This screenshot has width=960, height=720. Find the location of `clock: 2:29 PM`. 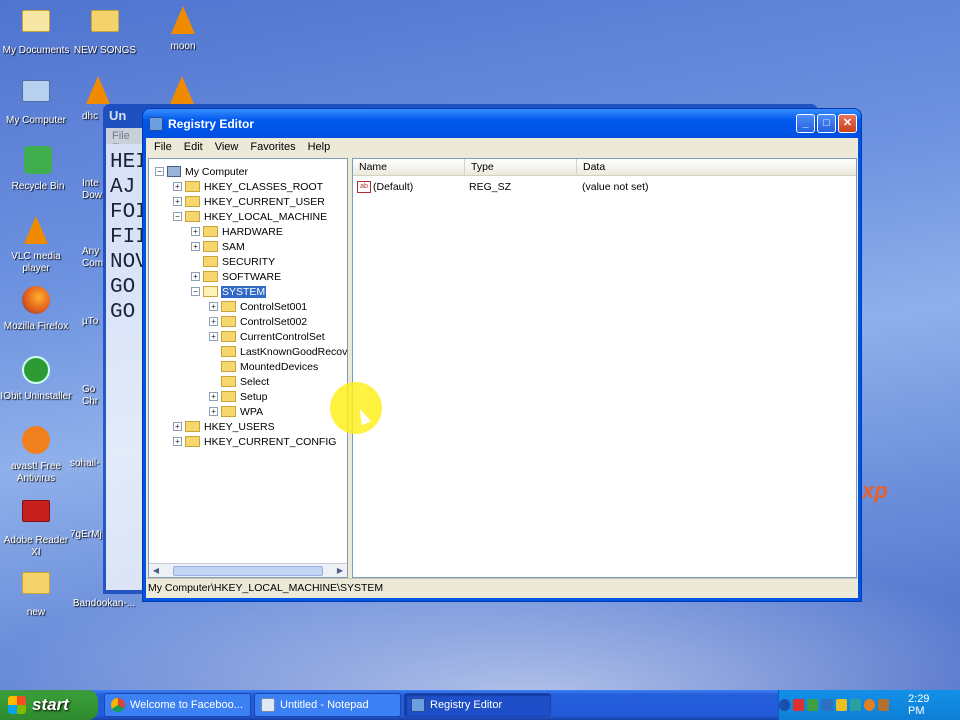

clock: 2:29 PM is located at coordinates (927, 705).